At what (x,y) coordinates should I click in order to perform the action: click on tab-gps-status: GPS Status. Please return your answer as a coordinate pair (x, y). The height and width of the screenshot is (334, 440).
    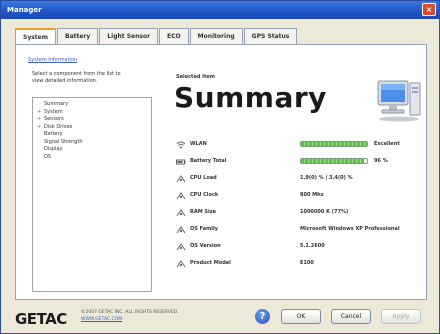
    Looking at the image, I should click on (270, 36).